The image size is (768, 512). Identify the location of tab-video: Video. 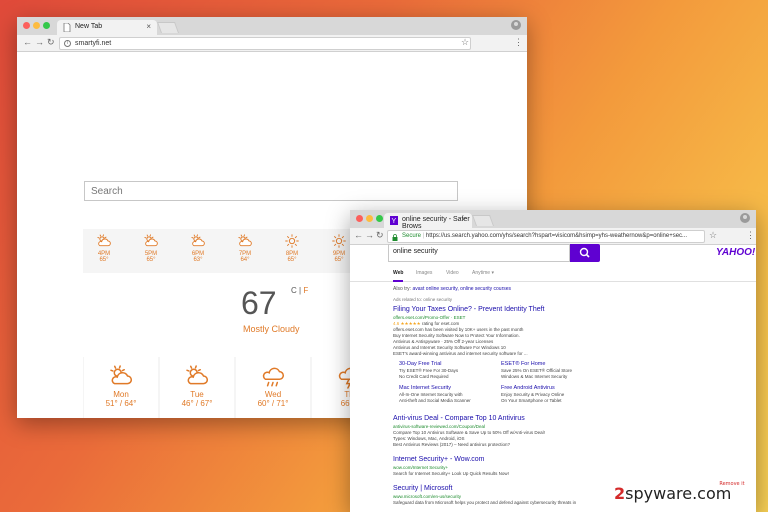
(452, 273).